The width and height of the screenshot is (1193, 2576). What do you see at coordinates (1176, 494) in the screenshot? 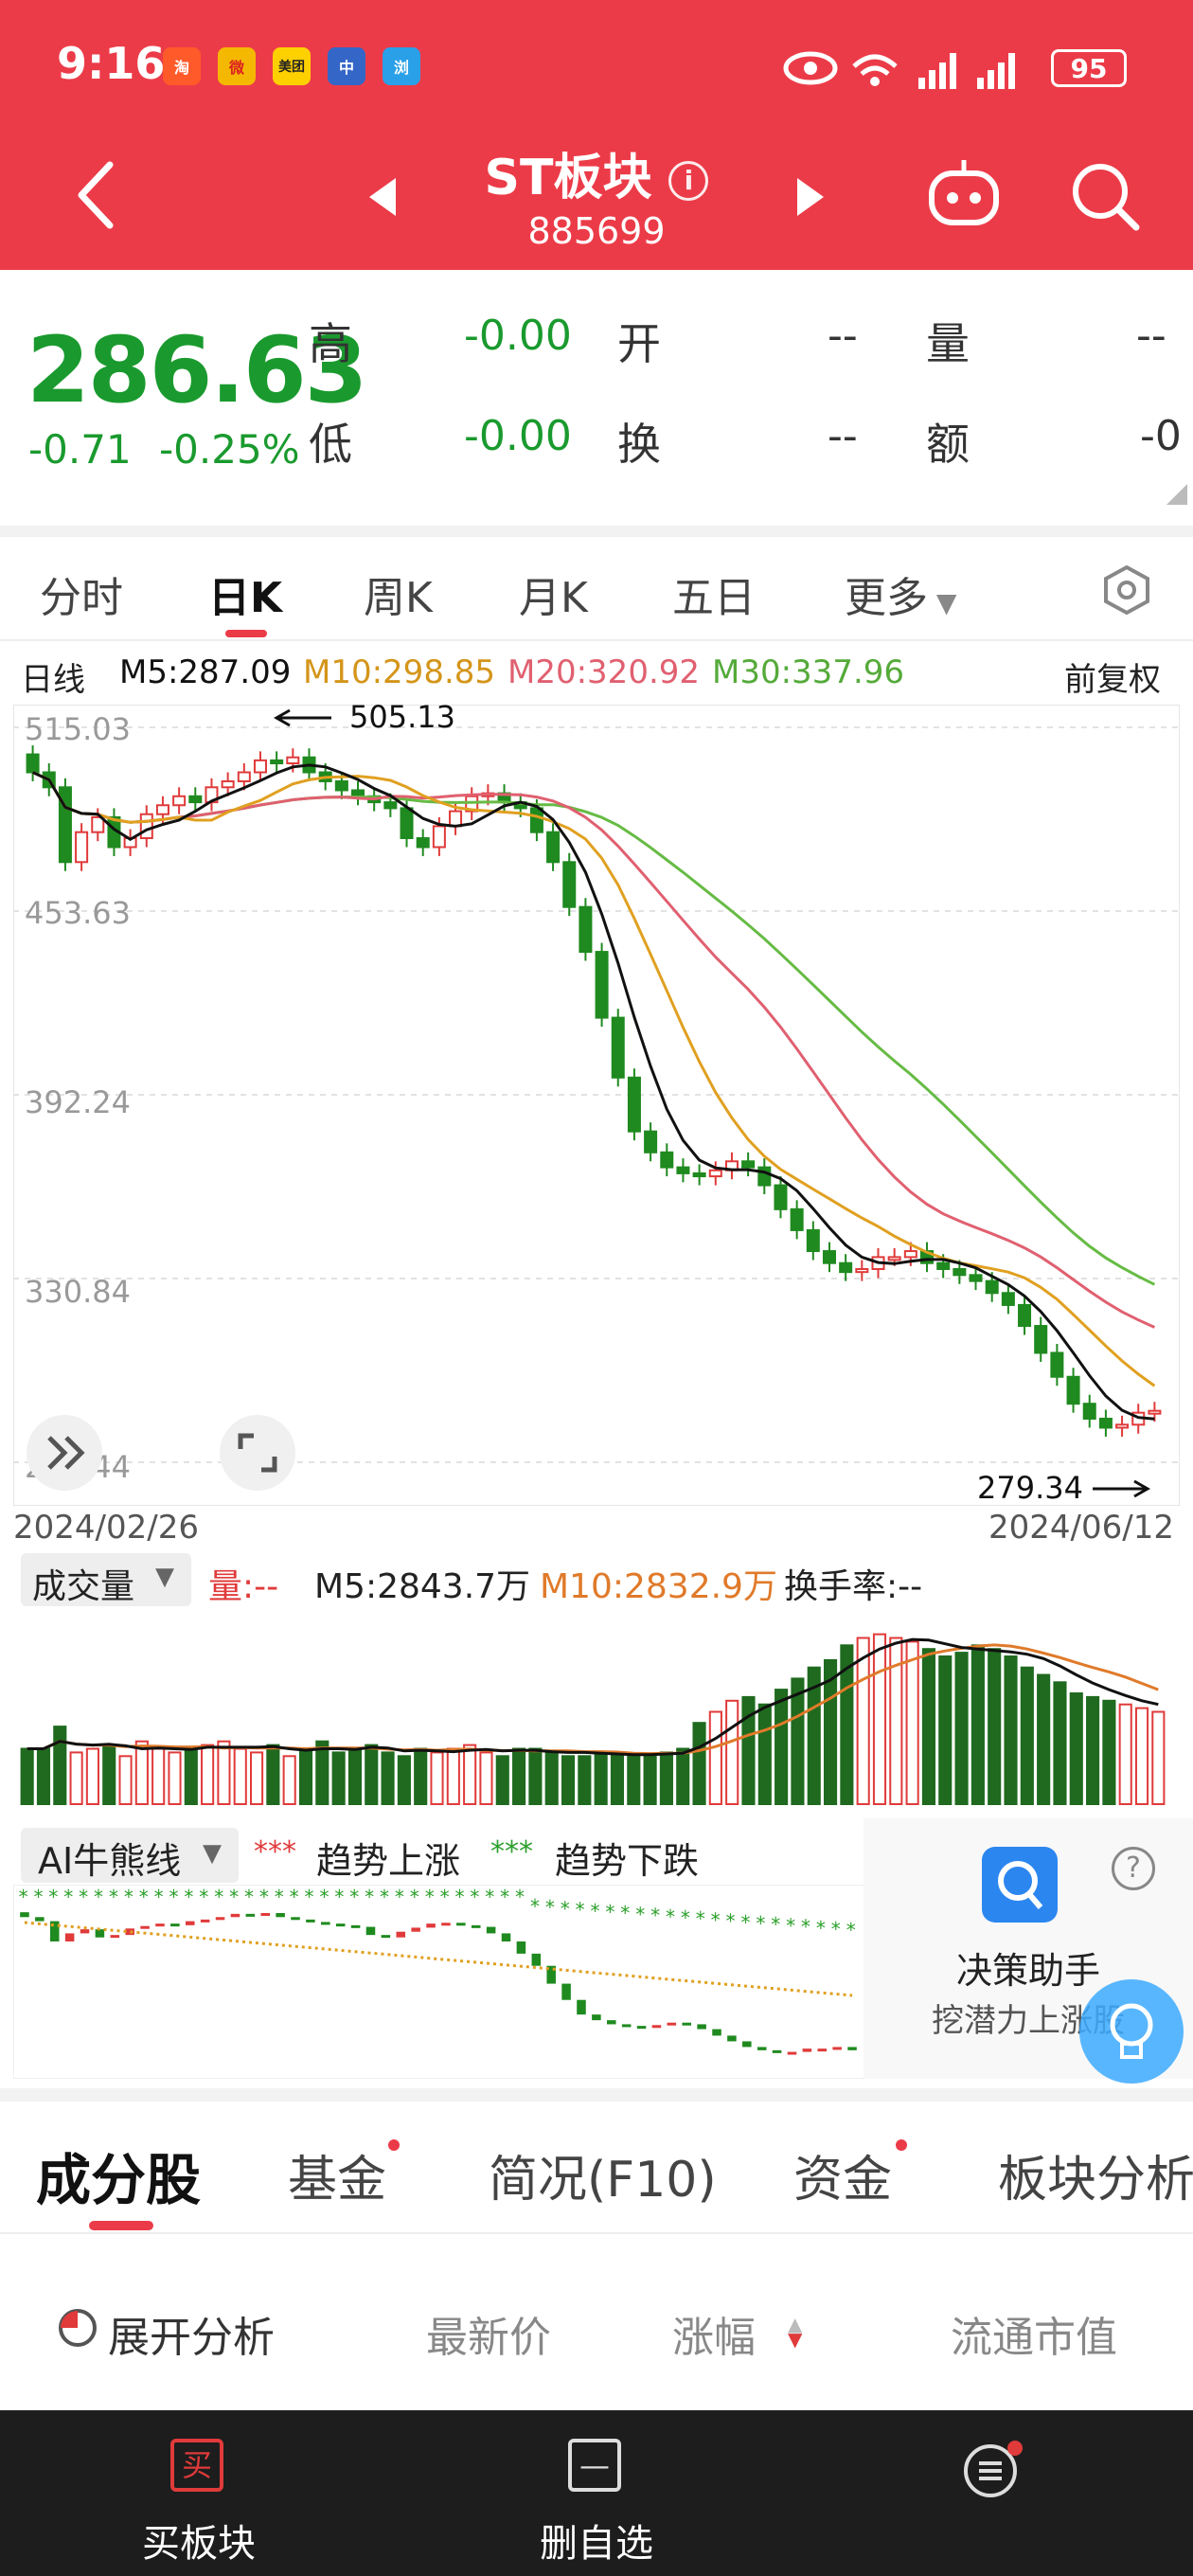
I see `expand-corner-icon` at bounding box center [1176, 494].